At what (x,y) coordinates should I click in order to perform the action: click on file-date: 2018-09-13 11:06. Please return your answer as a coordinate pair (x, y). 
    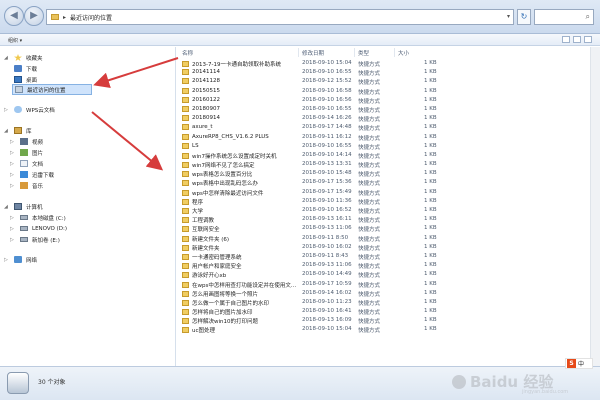
    Looking at the image, I should click on (327, 265).